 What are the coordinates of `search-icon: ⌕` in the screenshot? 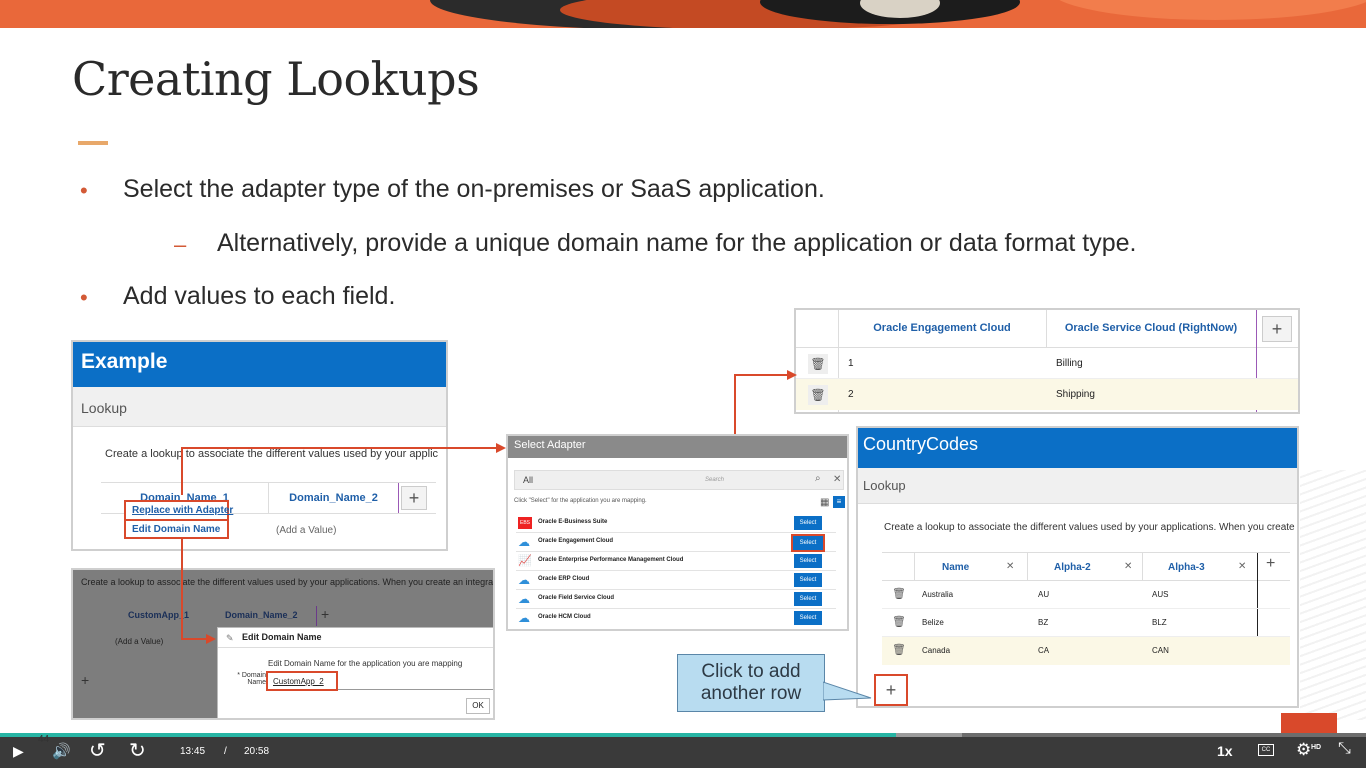 It's located at (818, 478).